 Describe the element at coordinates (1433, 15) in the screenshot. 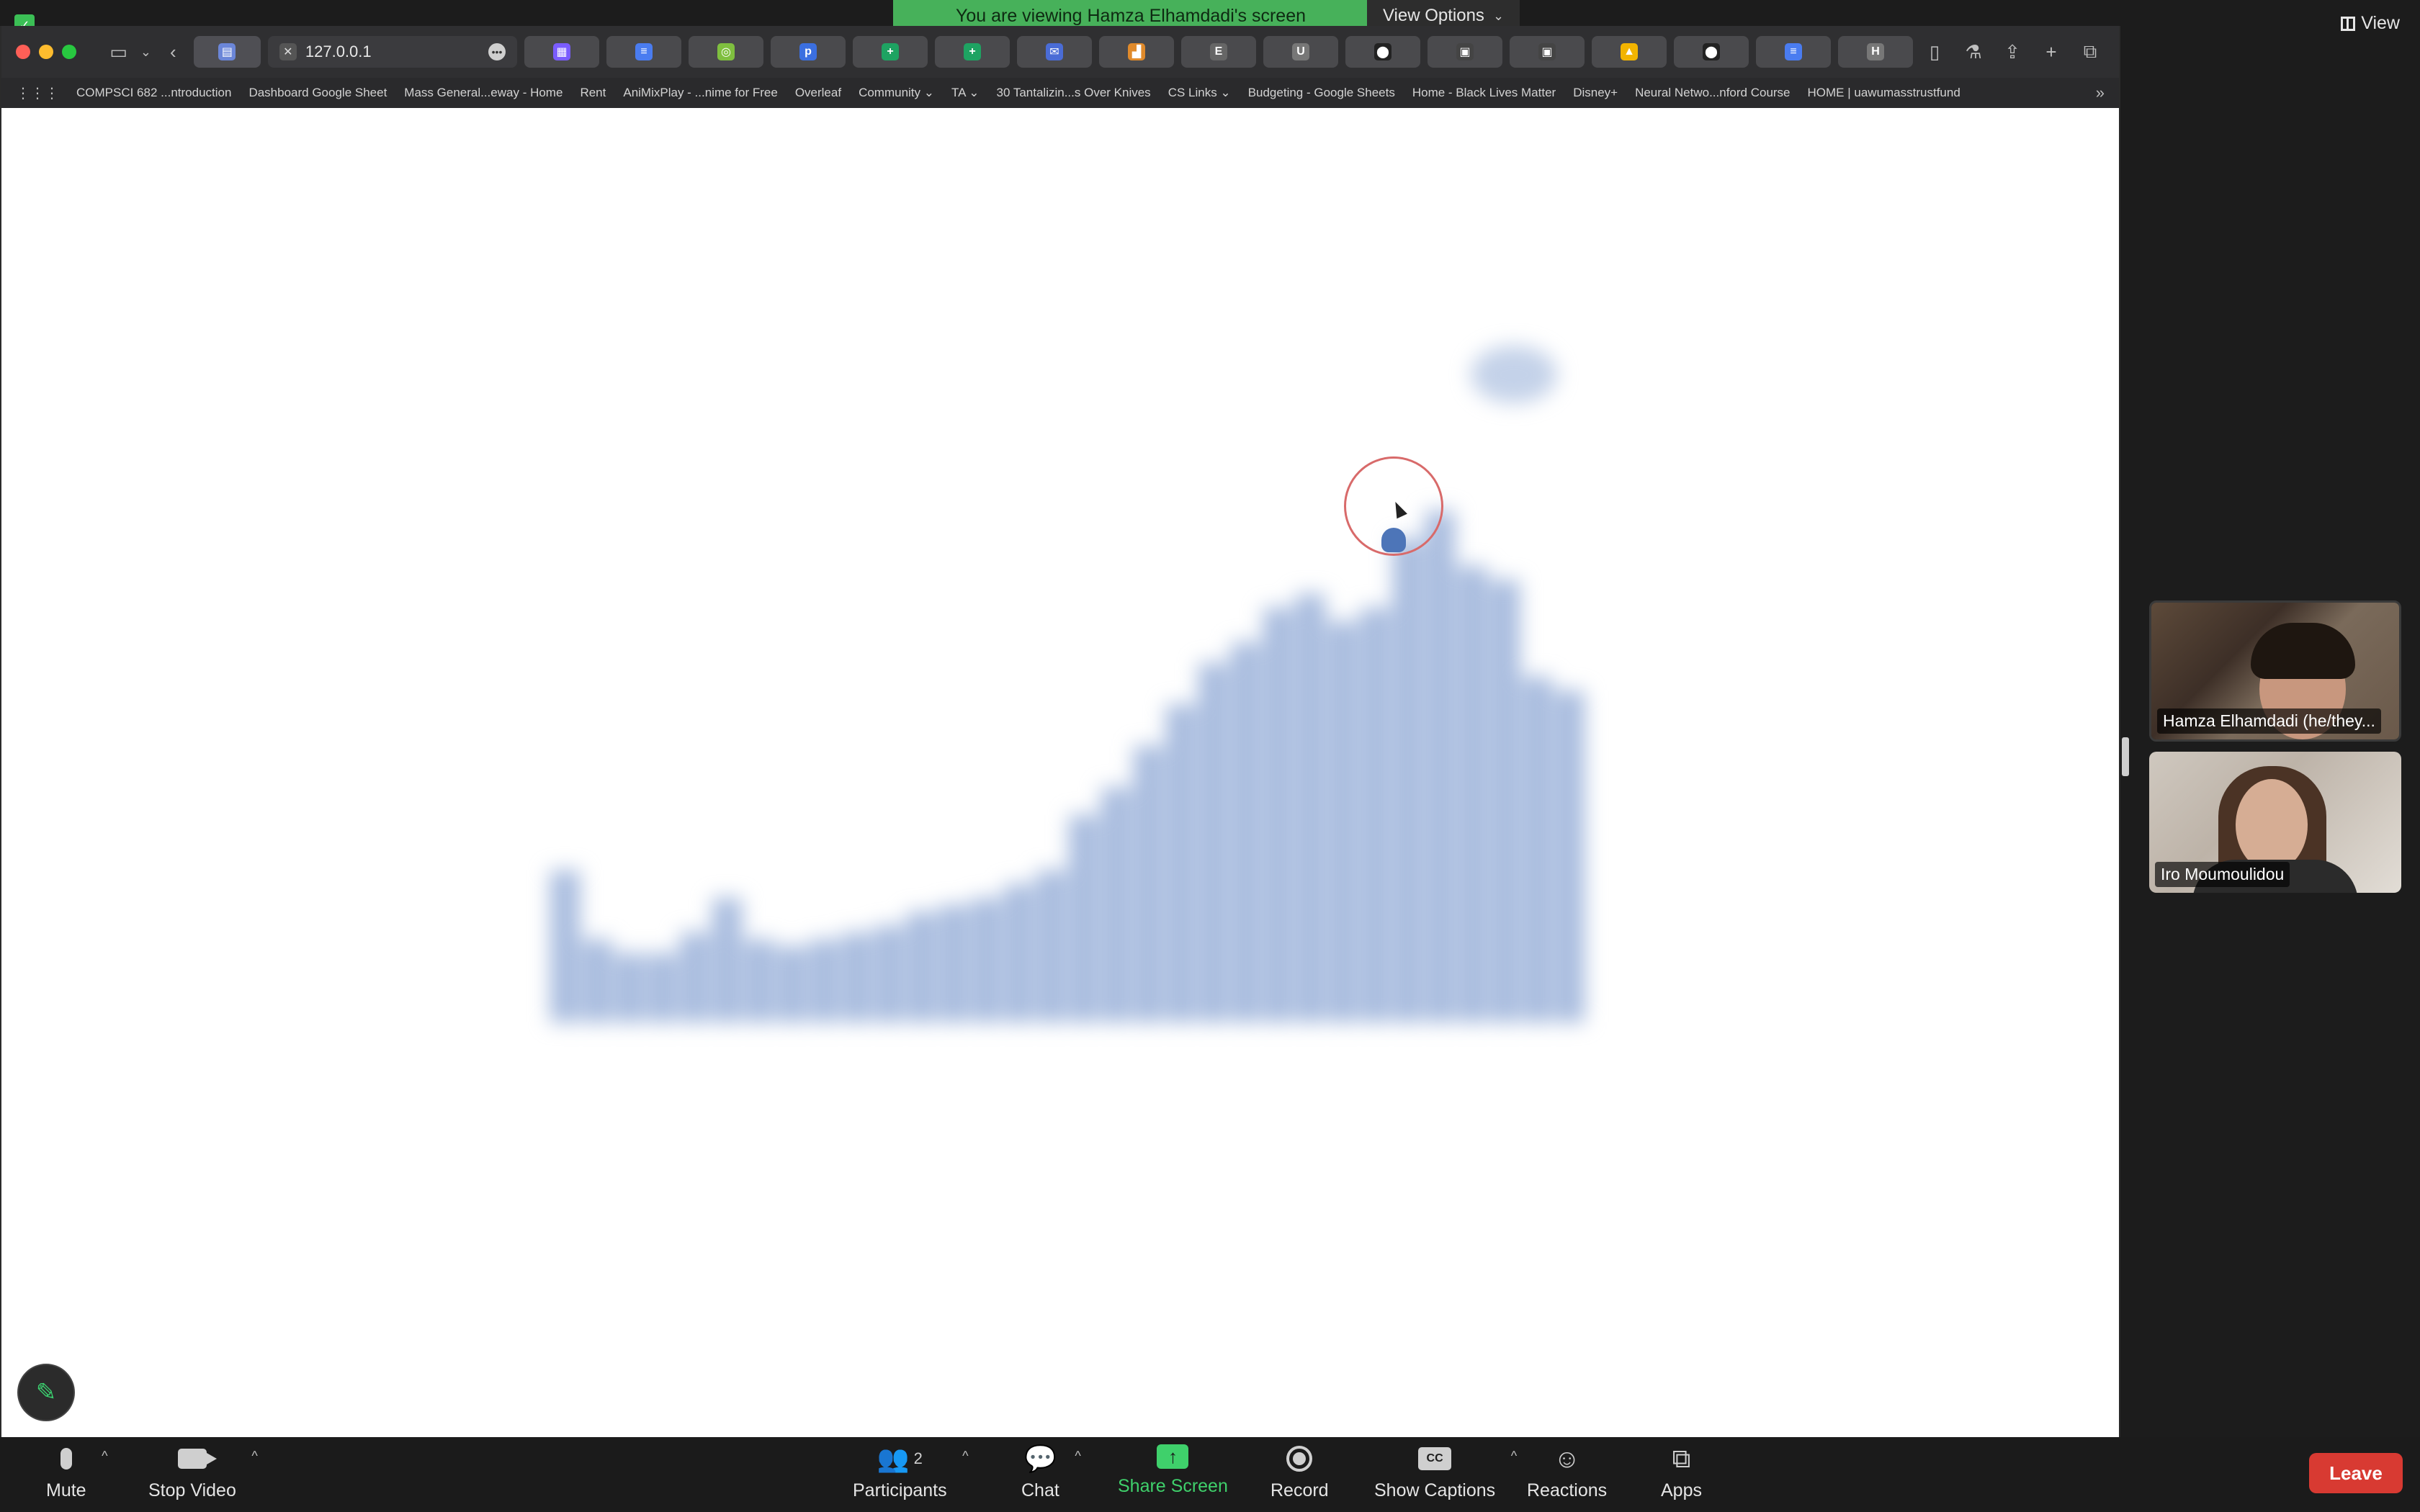

I see `view-options-label: View Options` at that location.